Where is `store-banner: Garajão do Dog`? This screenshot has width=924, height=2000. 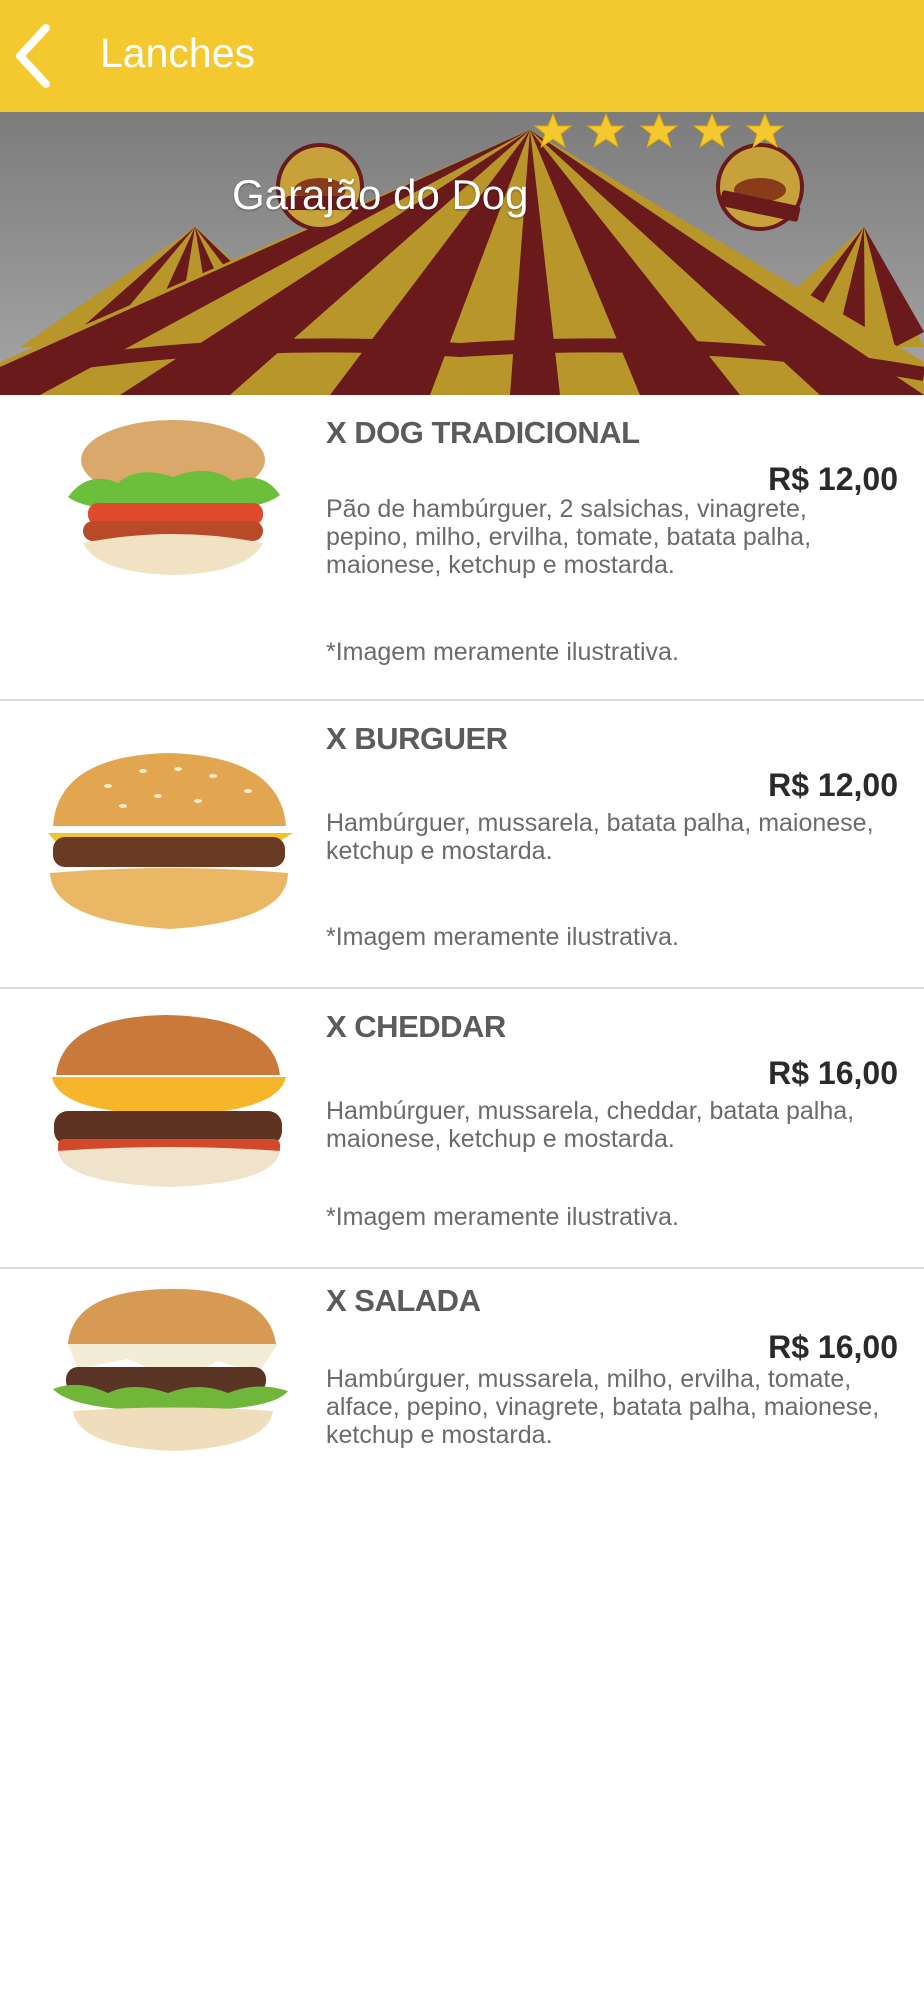
store-banner: Garajão do Dog is located at coordinates (462, 253).